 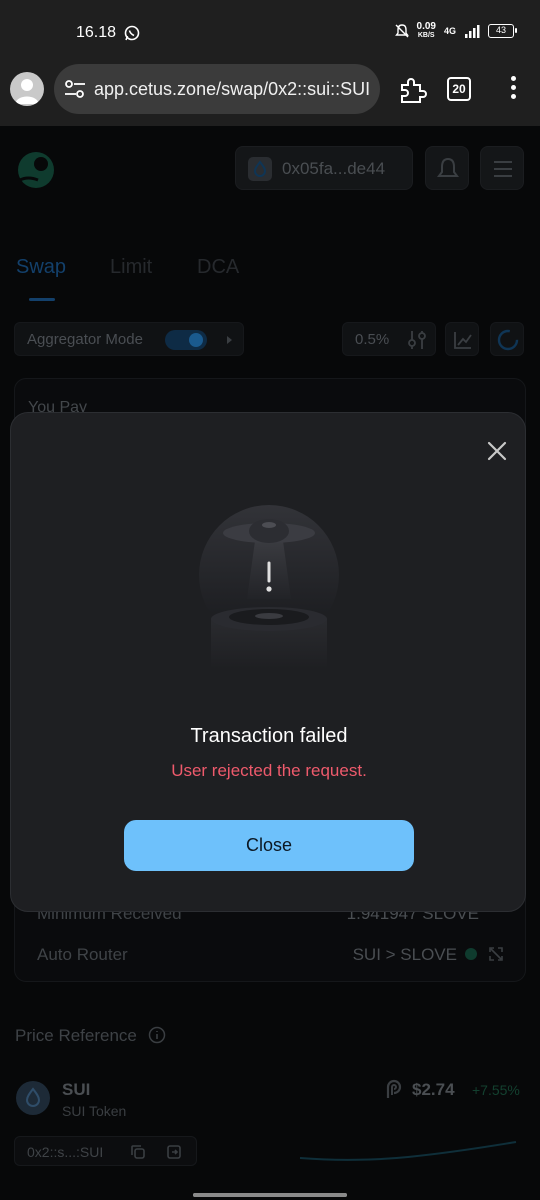 I want to click on cetus-small-icon, so click(x=471, y=954).